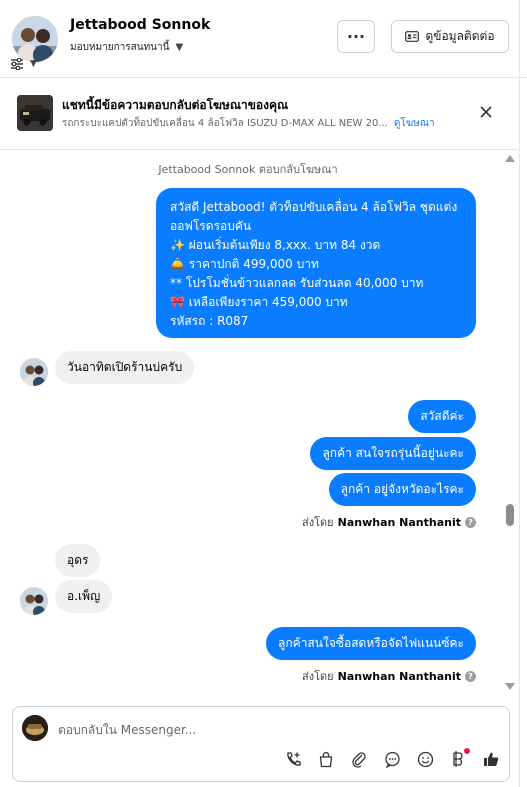 The width and height of the screenshot is (527, 787). Describe the element at coordinates (125, 367) in the screenshot. I see `incoming-message: วันอาทิตเปิดร้านบ่ครับ` at that location.